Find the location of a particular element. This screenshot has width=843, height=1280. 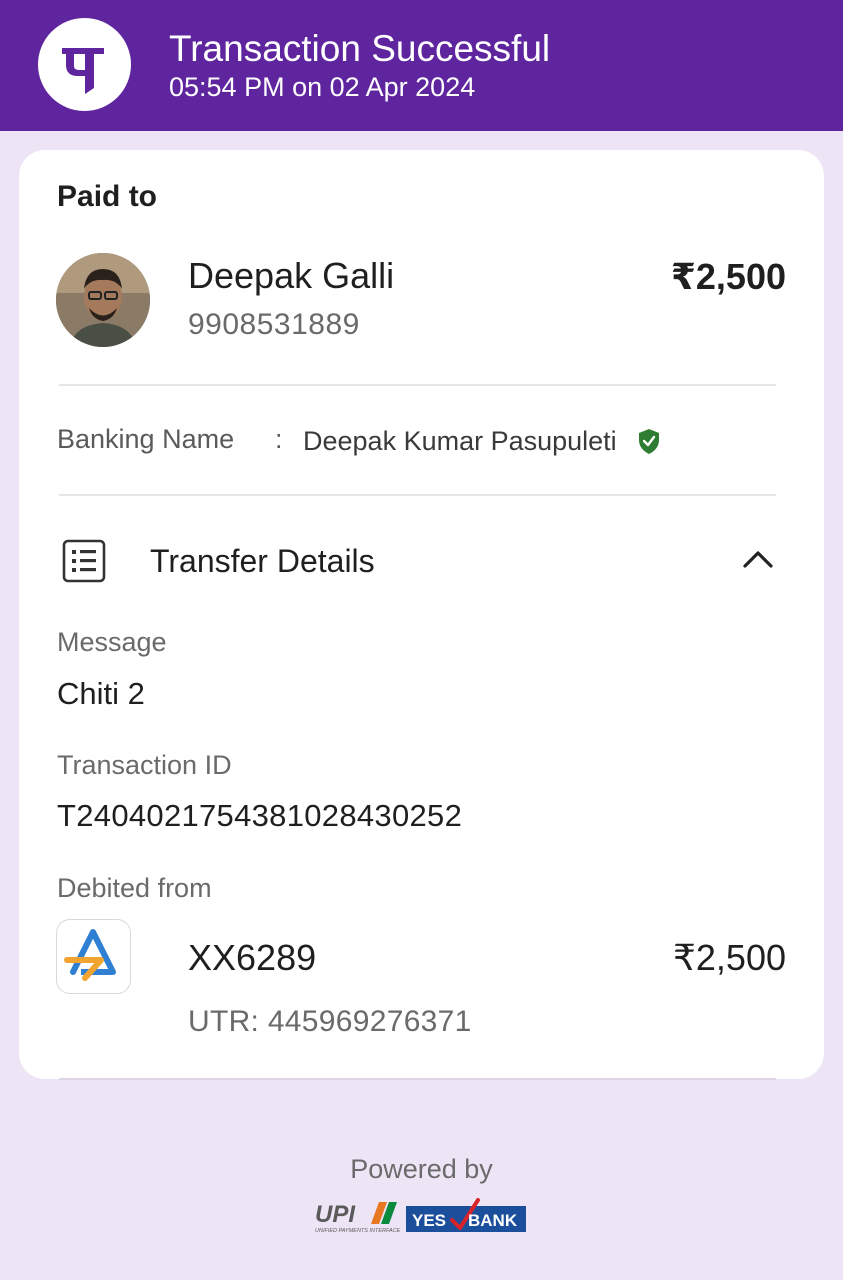

payee-avatar is located at coordinates (103, 300).